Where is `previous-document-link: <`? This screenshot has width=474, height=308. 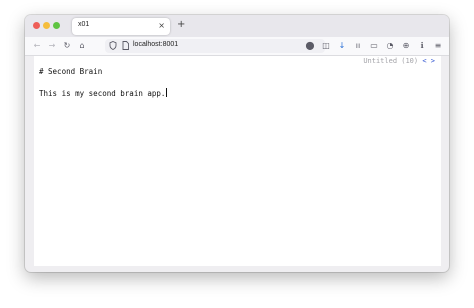 previous-document-link: < is located at coordinates (424, 61).